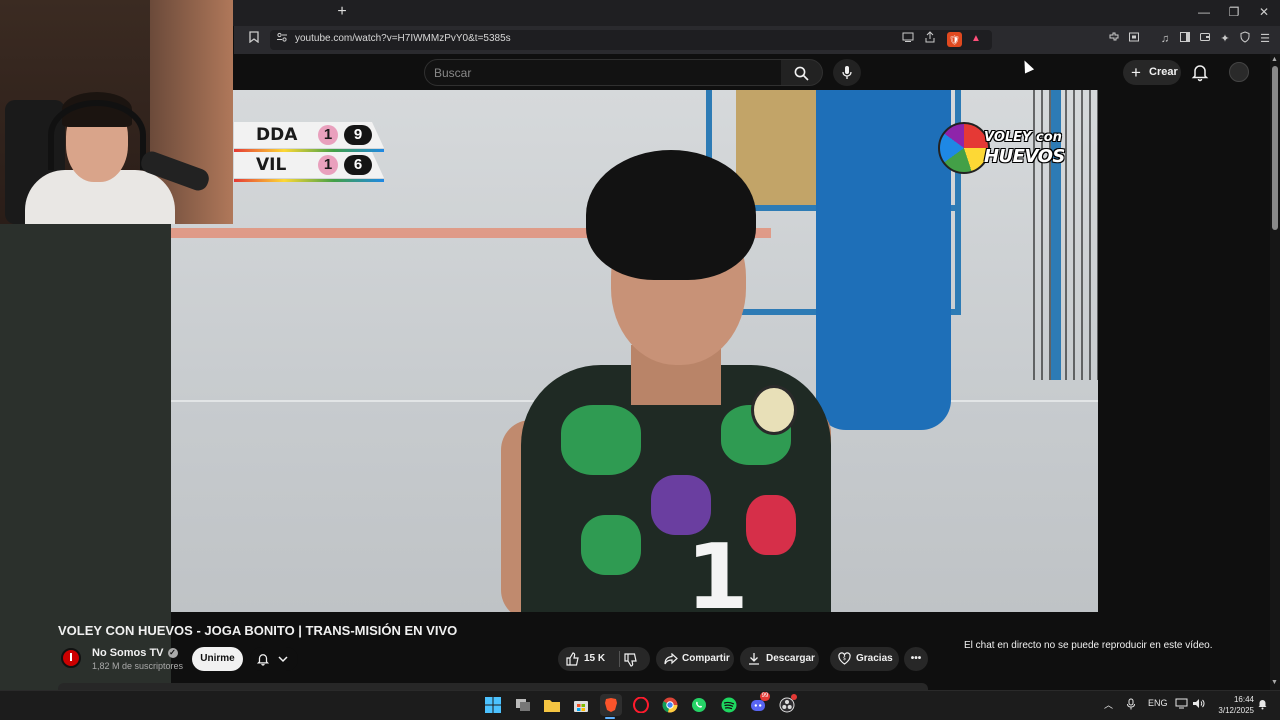 The width and height of the screenshot is (1280, 720). I want to click on account-avatar, so click(1239, 72).